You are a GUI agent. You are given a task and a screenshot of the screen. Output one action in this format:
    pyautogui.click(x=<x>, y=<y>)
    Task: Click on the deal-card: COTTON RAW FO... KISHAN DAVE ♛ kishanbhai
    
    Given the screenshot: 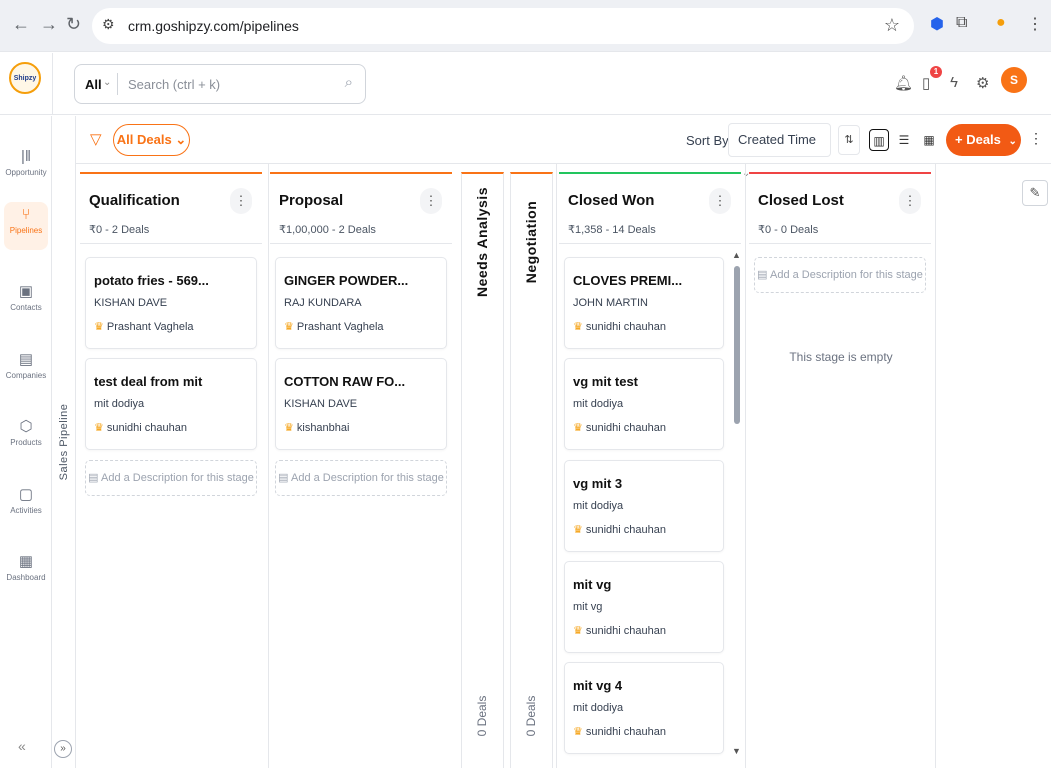 What is the action you would take?
    pyautogui.click(x=361, y=404)
    